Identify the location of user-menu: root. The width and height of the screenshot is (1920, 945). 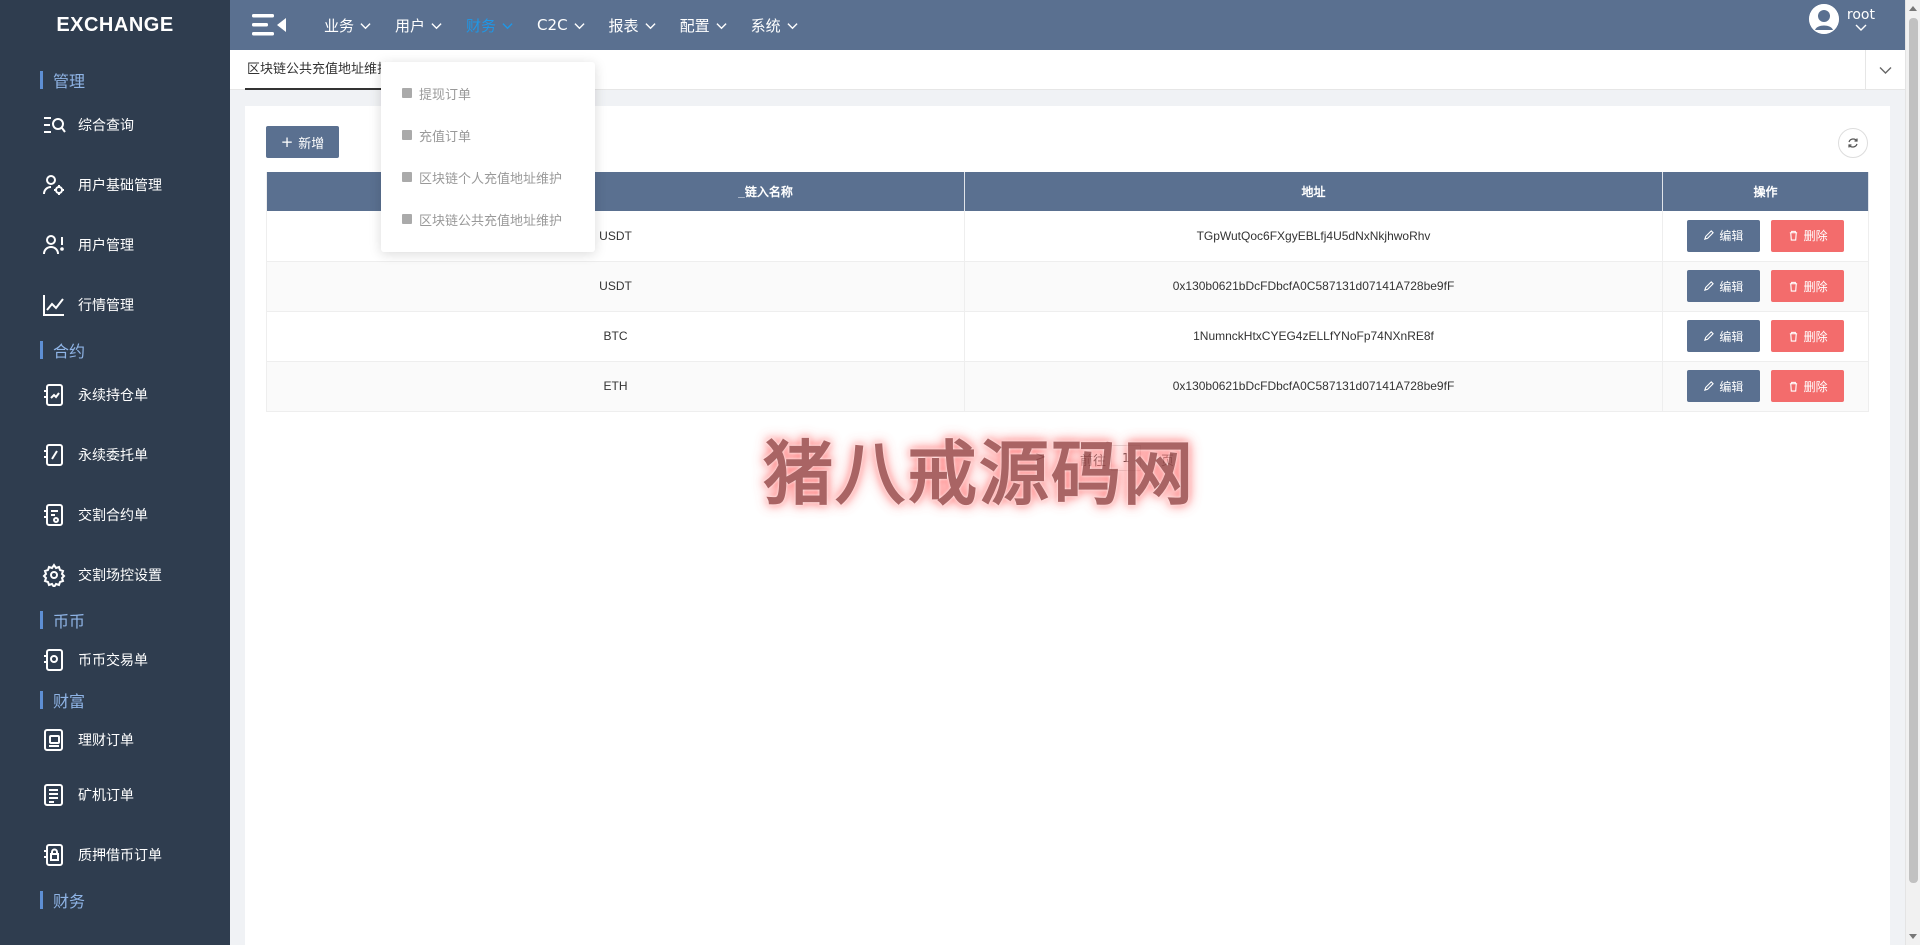
(1841, 19).